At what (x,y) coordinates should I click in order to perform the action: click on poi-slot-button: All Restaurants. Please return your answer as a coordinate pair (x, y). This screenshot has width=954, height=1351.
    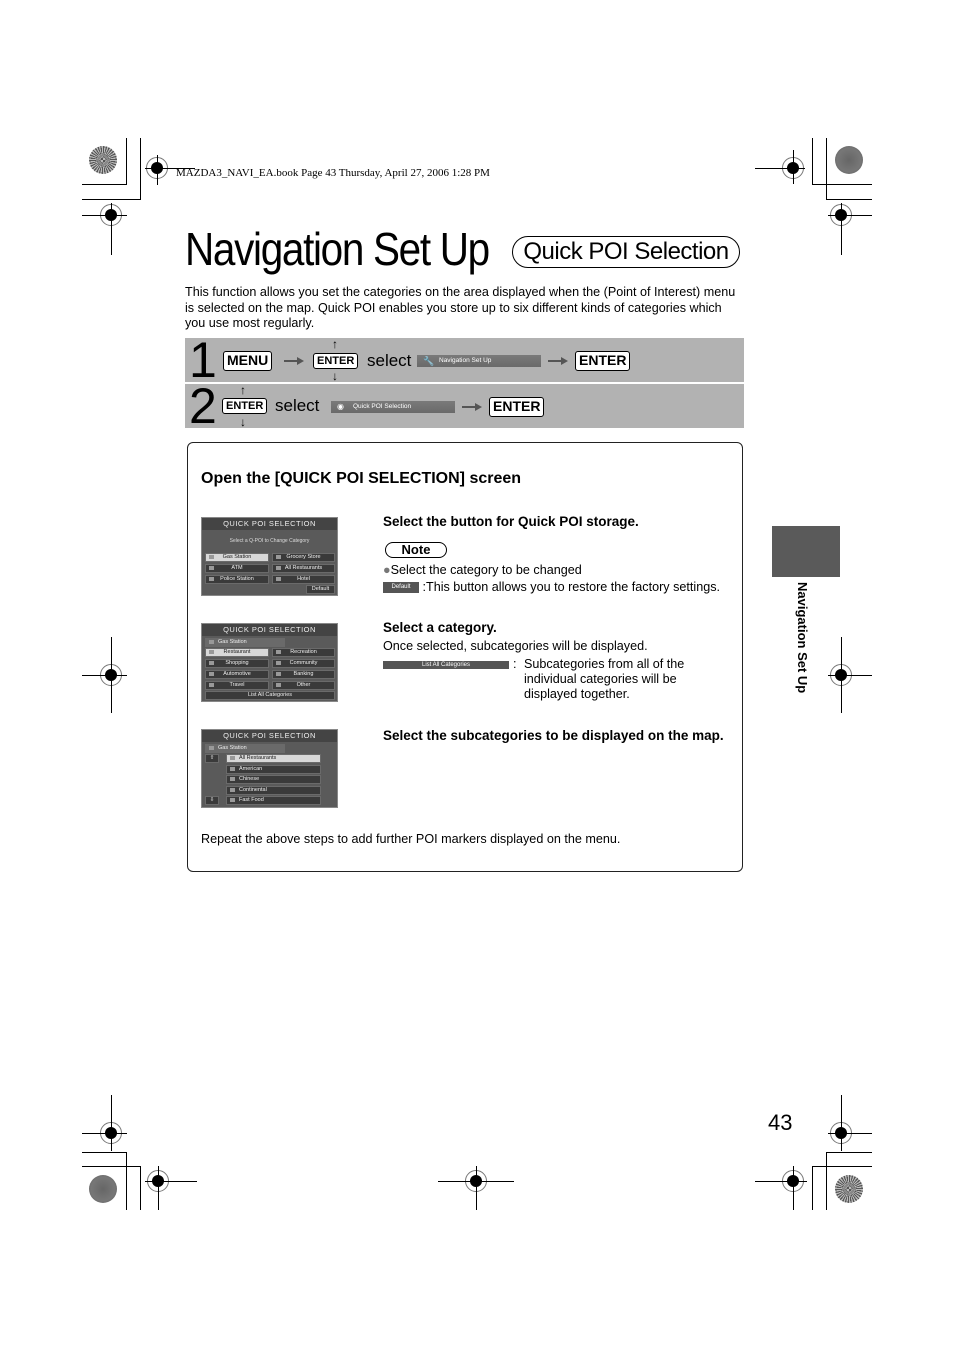
    Looking at the image, I should click on (303, 568).